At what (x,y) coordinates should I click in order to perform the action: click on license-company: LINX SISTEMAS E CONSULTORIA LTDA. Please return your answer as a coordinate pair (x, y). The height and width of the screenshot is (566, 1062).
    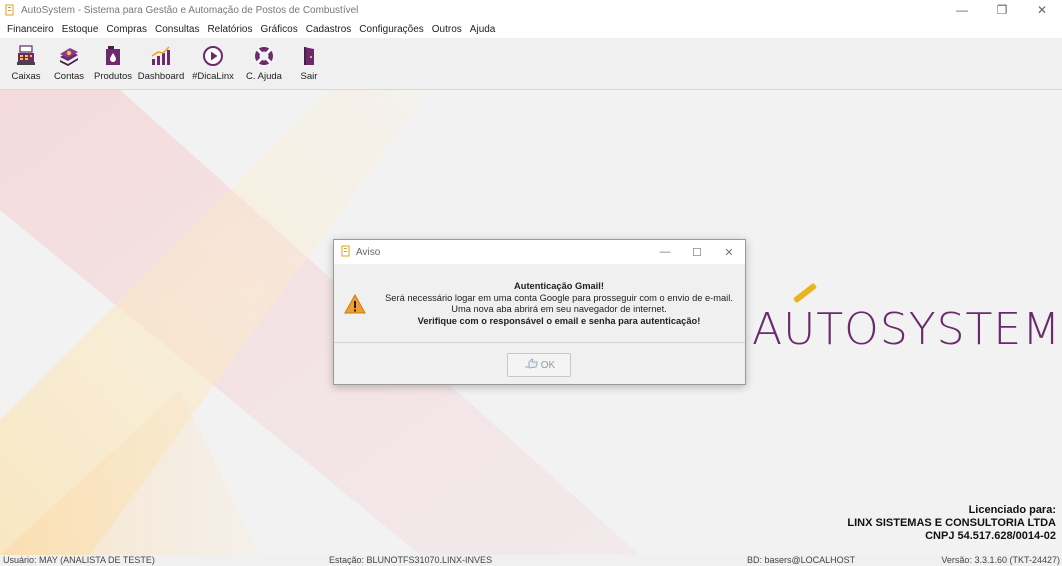
    Looking at the image, I should click on (951, 523).